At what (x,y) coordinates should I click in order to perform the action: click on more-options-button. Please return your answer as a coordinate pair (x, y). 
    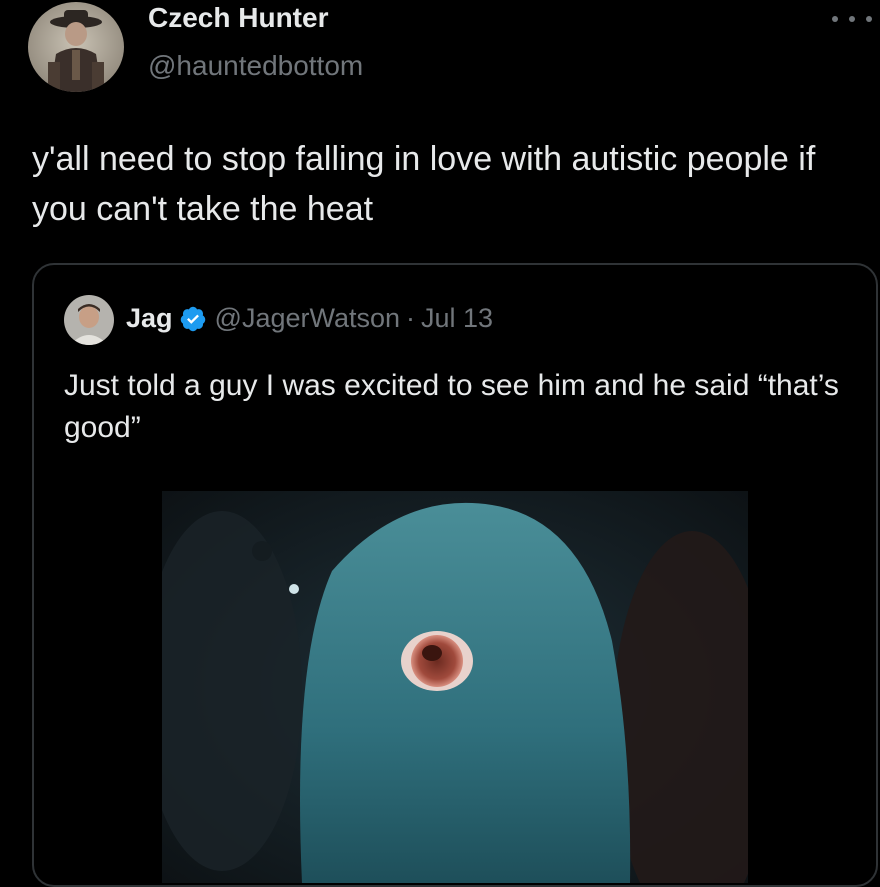
    Looking at the image, I should click on (852, 19).